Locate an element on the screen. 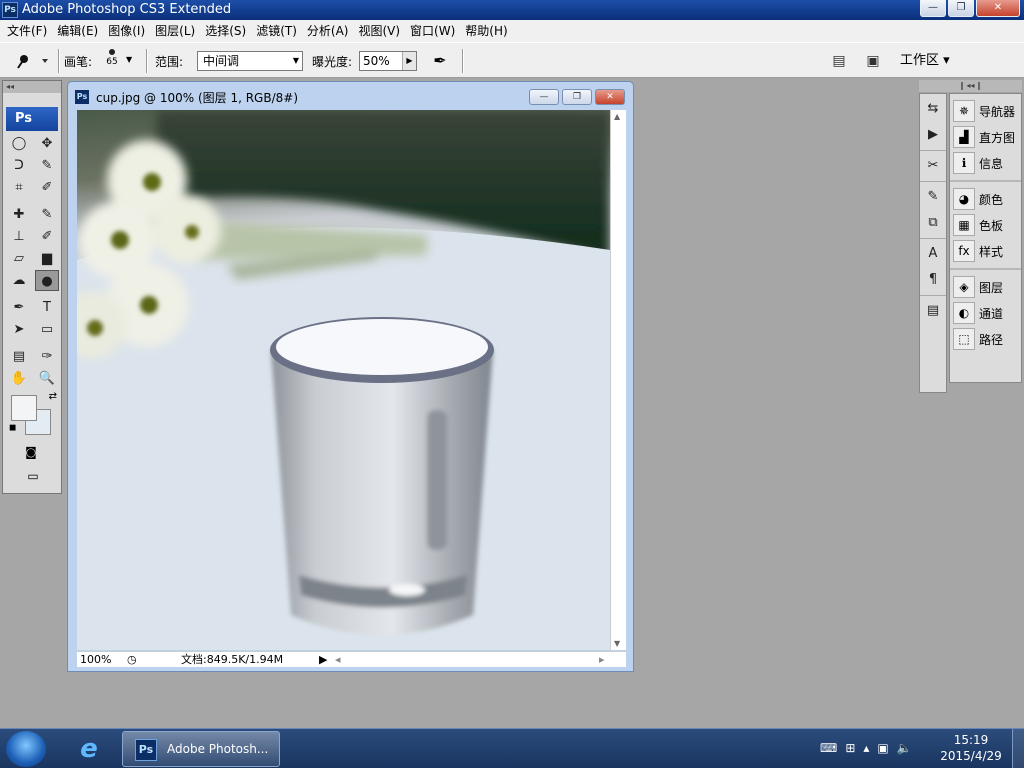  menu-image: 图像(I) is located at coordinates (126, 31).